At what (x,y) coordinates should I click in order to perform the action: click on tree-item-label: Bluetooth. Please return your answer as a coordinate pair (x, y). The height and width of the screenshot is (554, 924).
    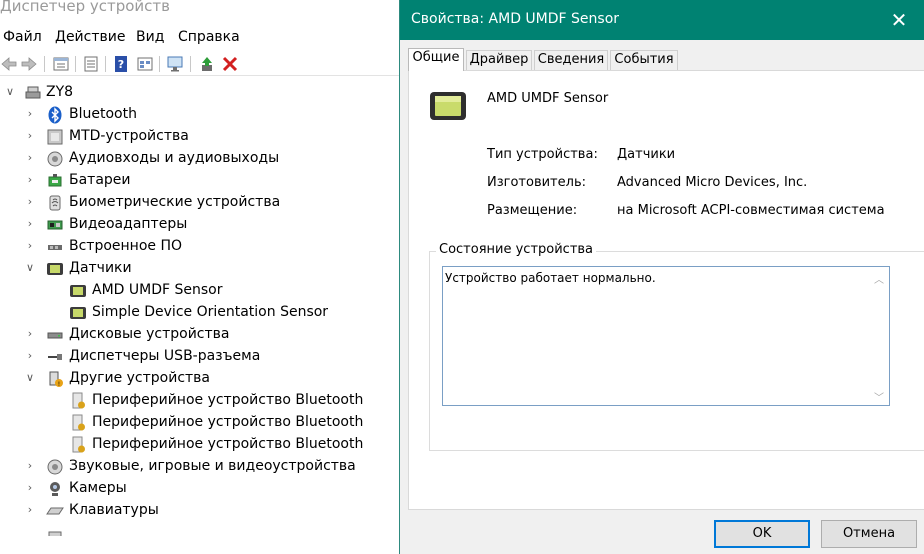
    Looking at the image, I should click on (103, 114).